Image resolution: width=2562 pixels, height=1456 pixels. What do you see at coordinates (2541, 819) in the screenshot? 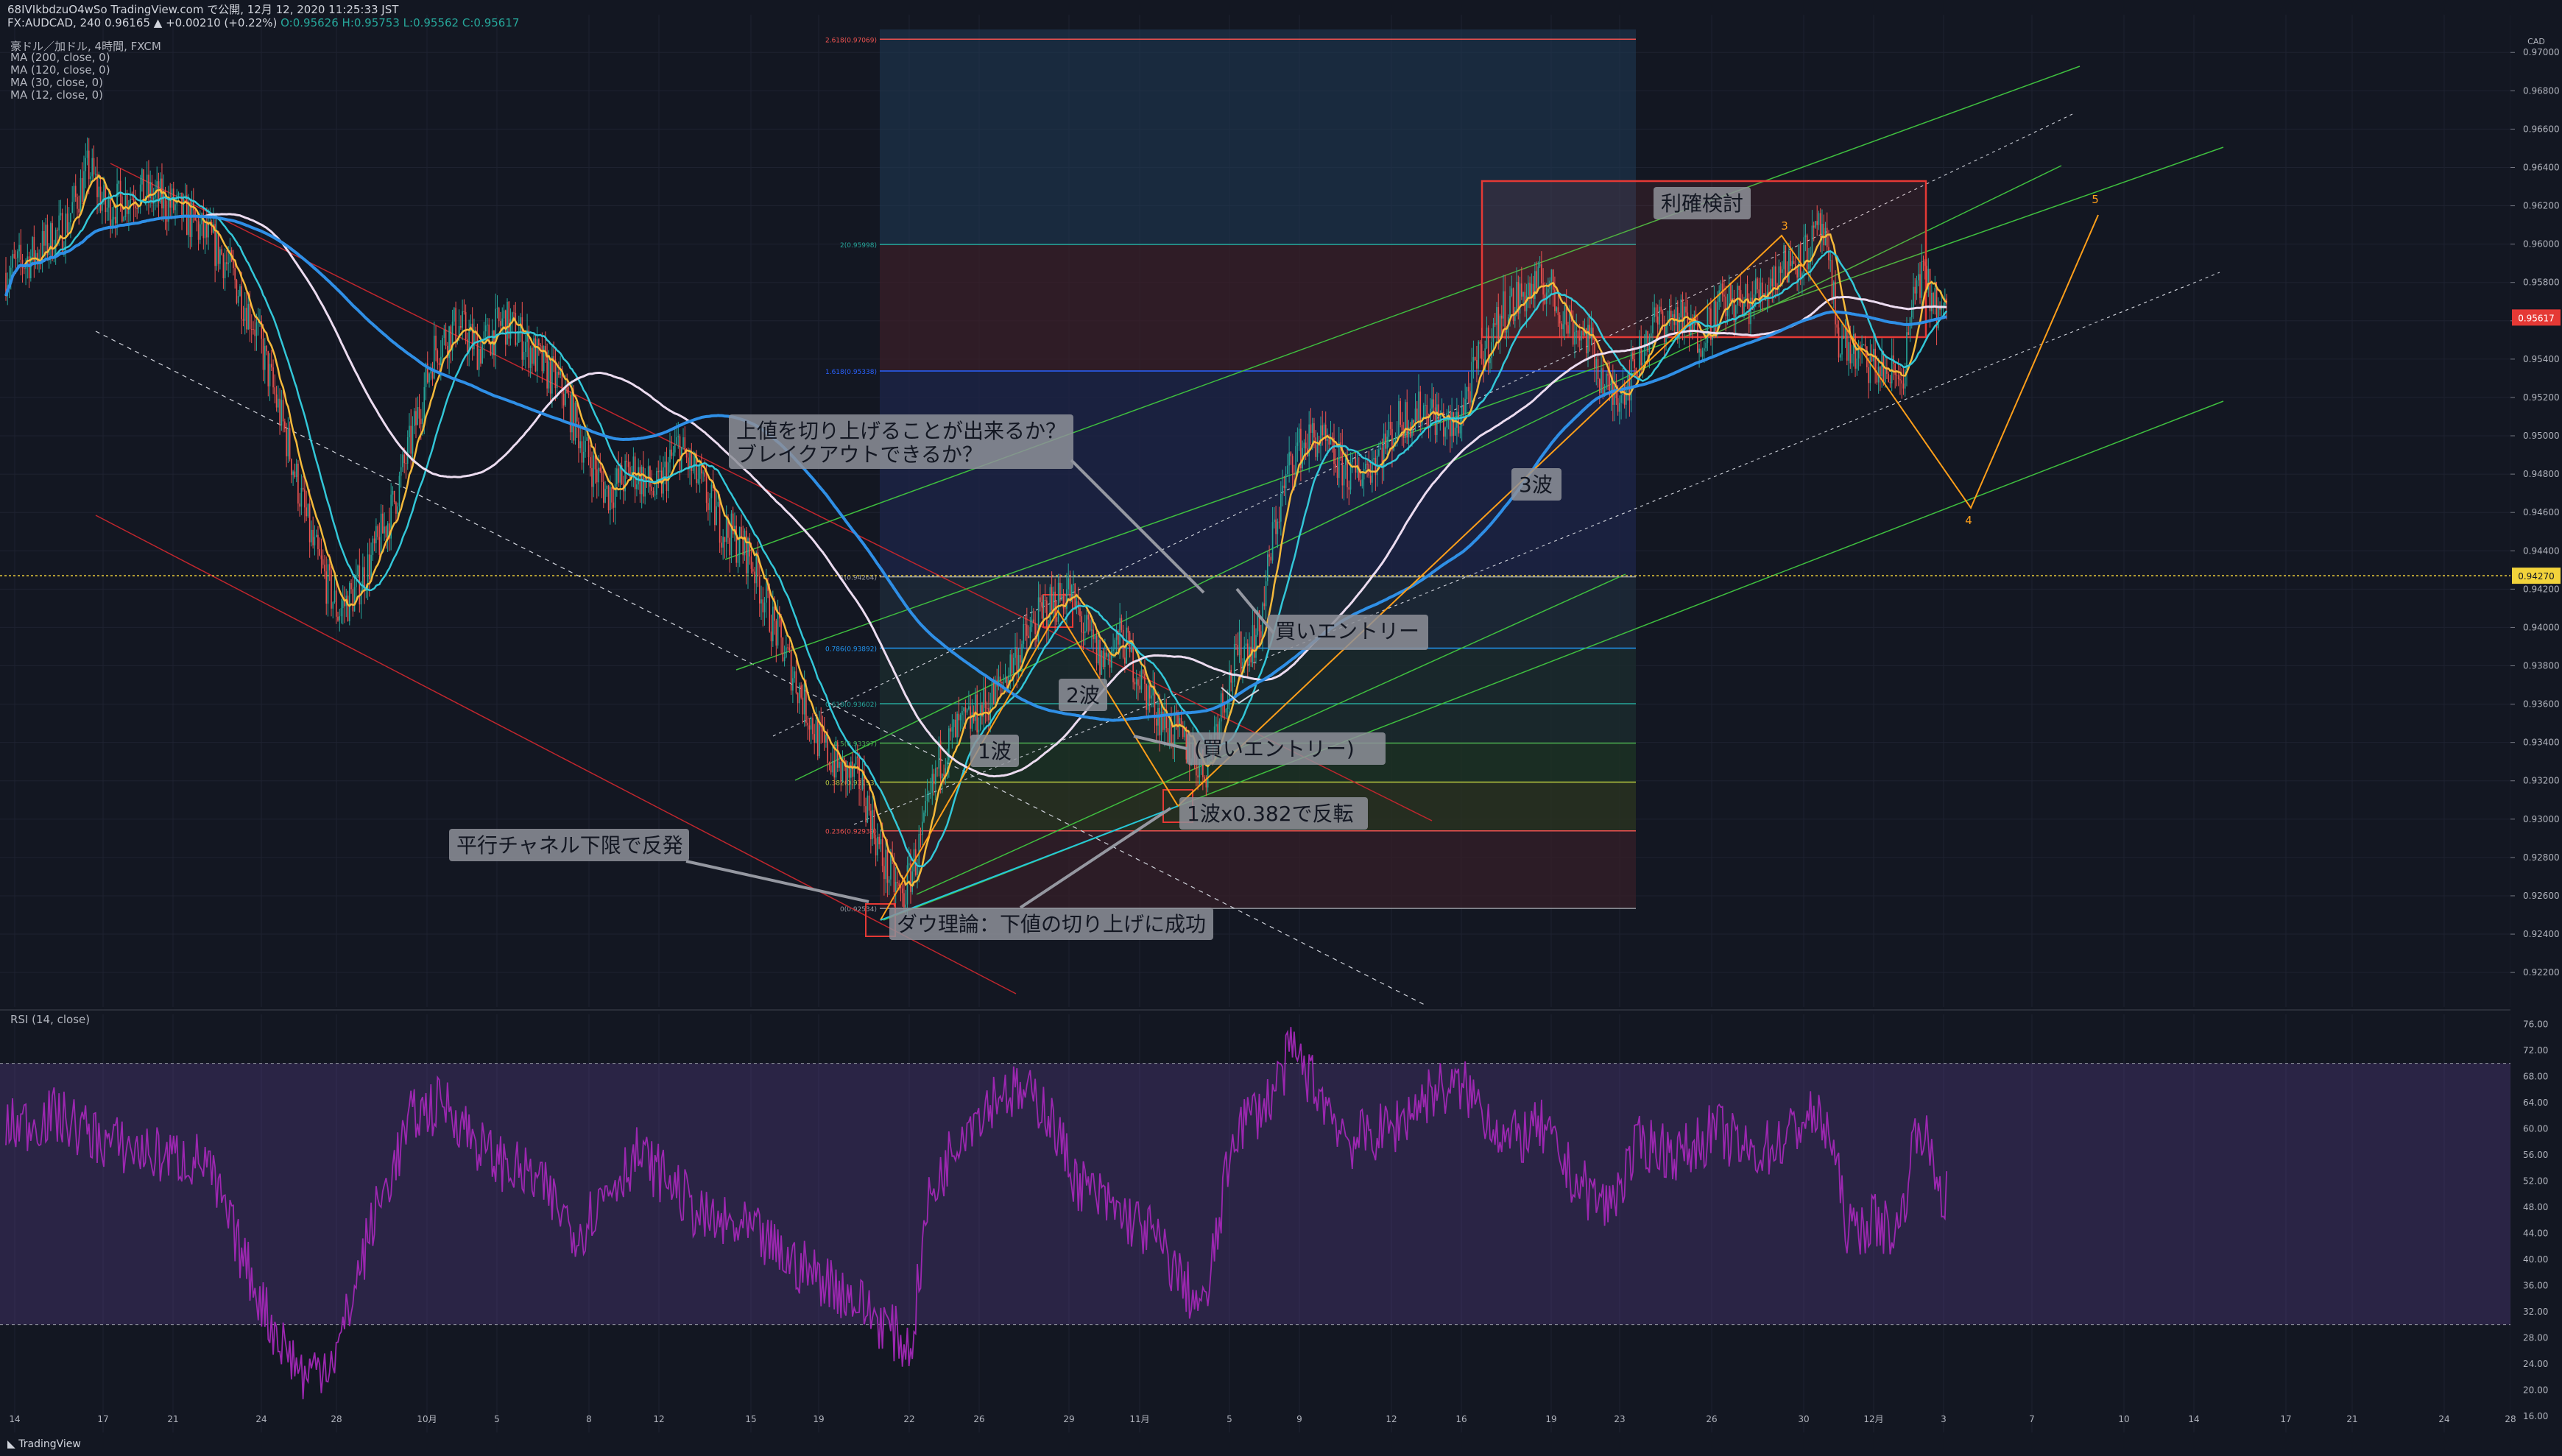
I see `price-tick-label: 0.93000` at bounding box center [2541, 819].